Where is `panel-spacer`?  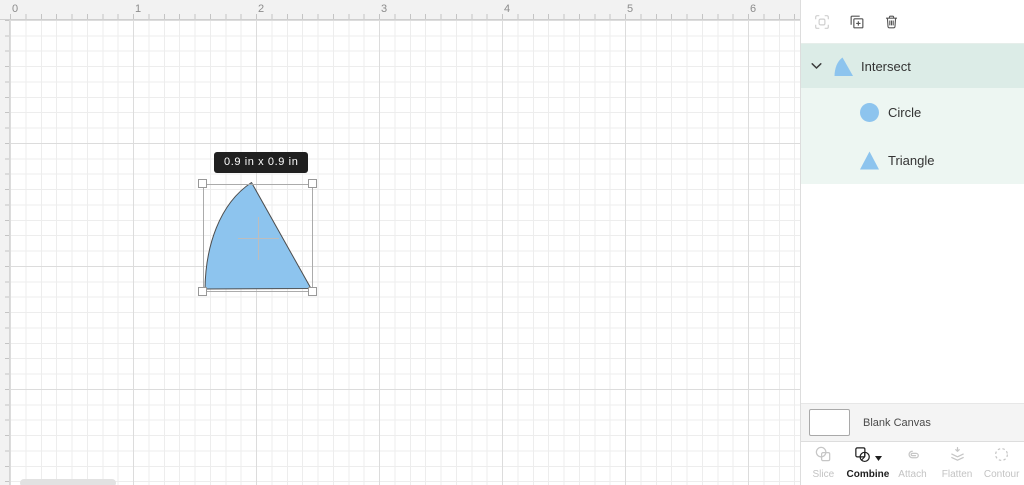
panel-spacer is located at coordinates (912, 293).